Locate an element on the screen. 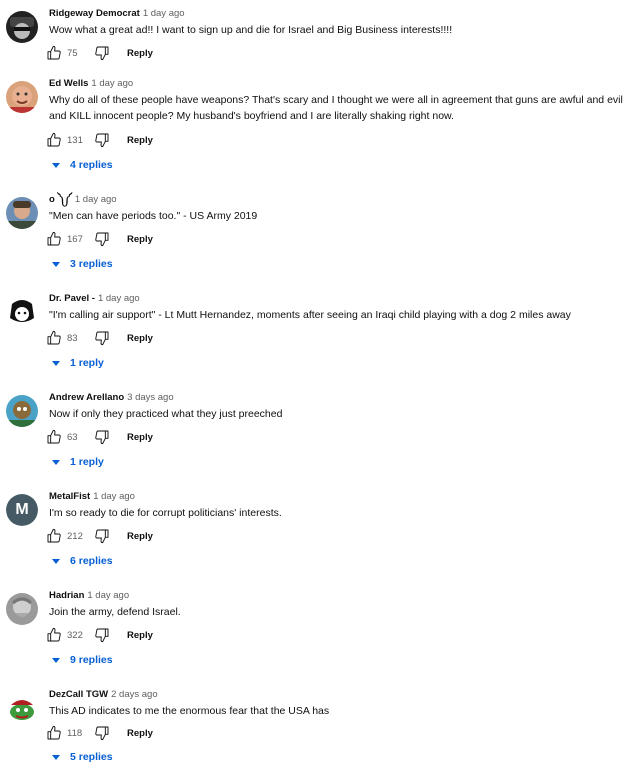 Image resolution: width=631 pixels, height=768 pixels. author-name: DezCall TGW is located at coordinates (78, 694).